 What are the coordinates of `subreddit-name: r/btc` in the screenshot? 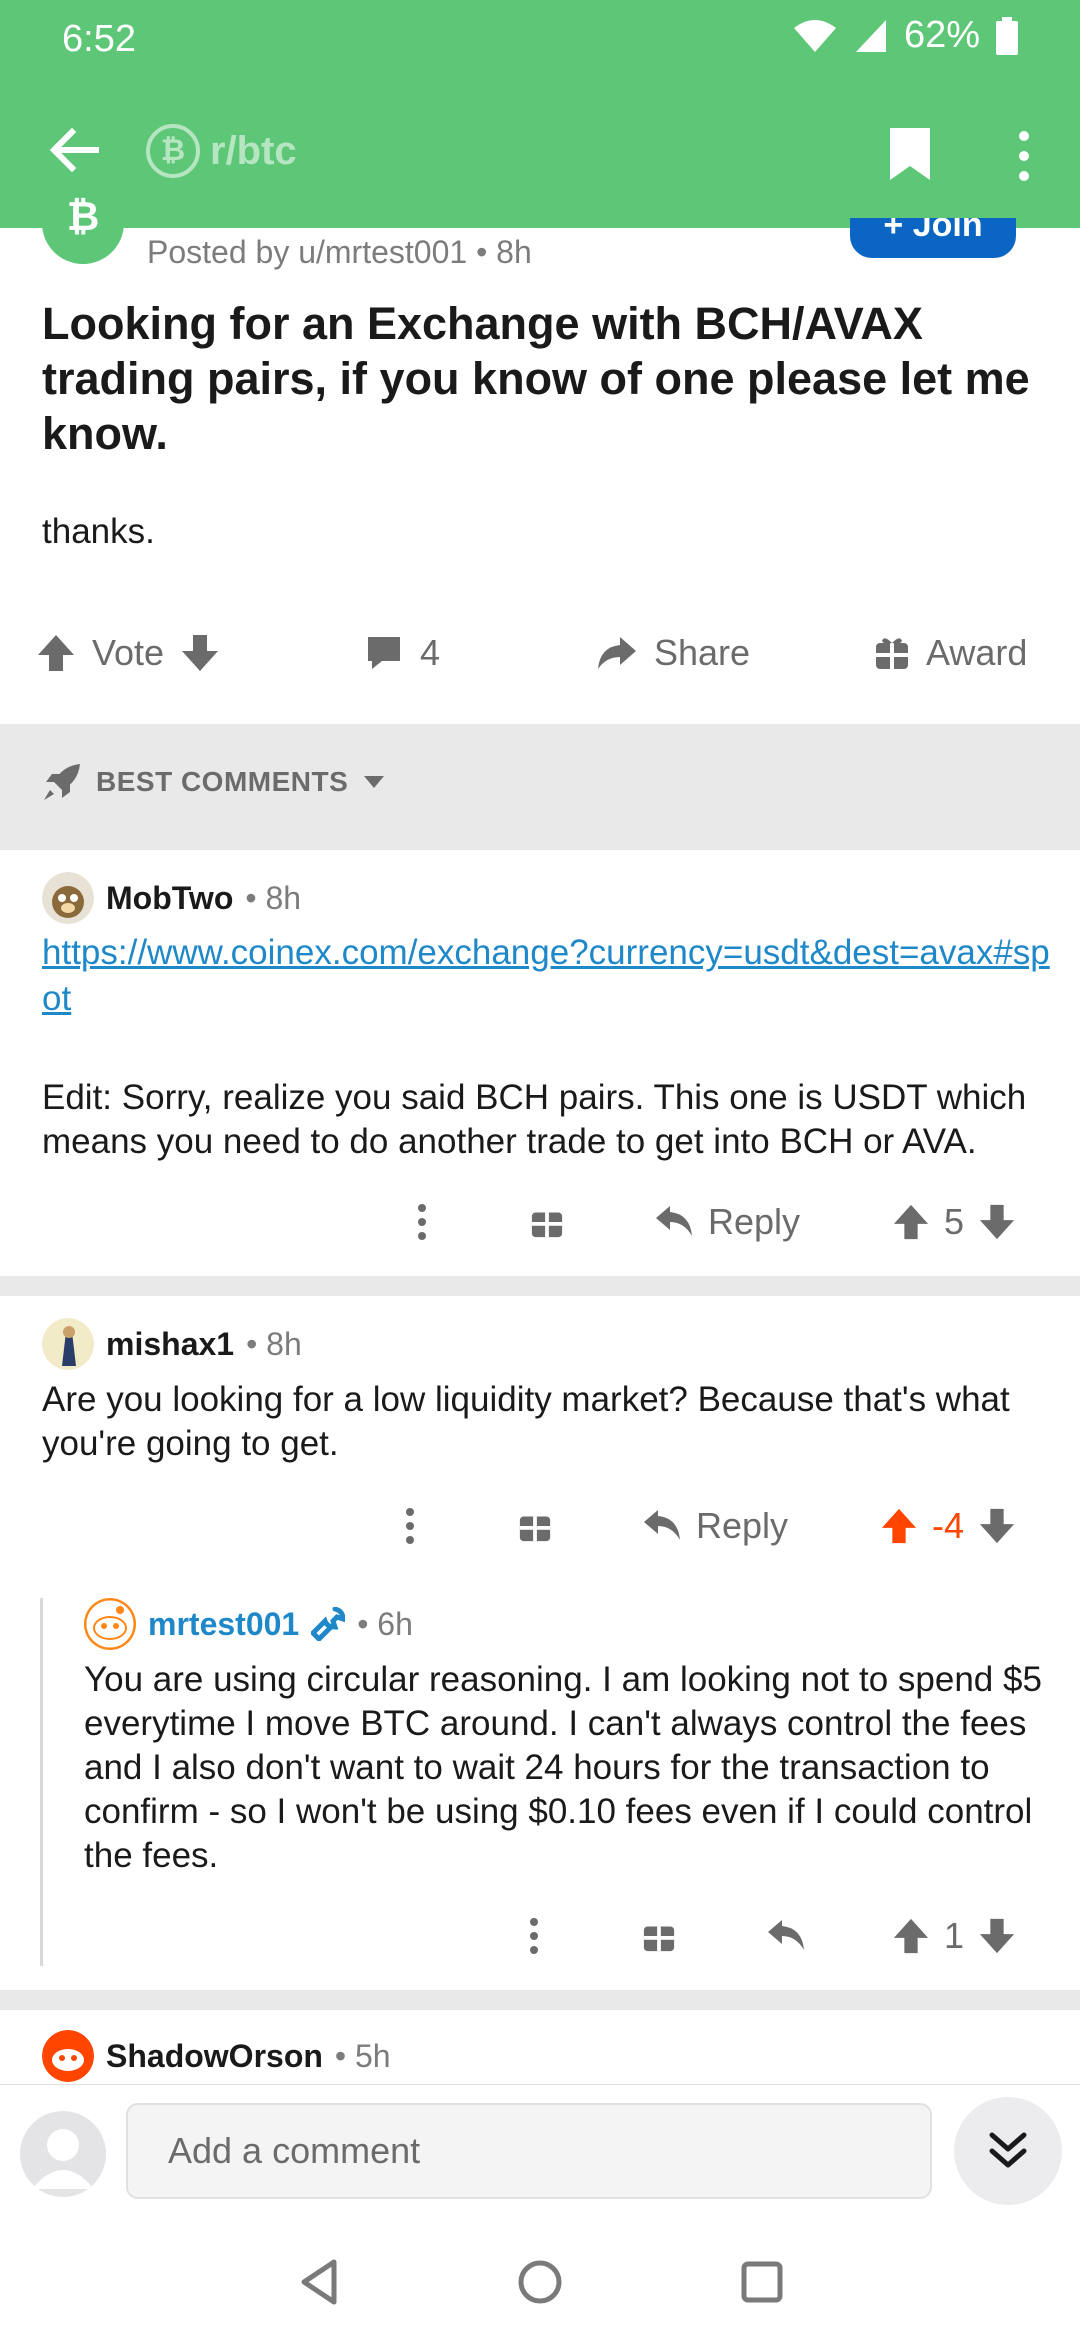 It's located at (253, 150).